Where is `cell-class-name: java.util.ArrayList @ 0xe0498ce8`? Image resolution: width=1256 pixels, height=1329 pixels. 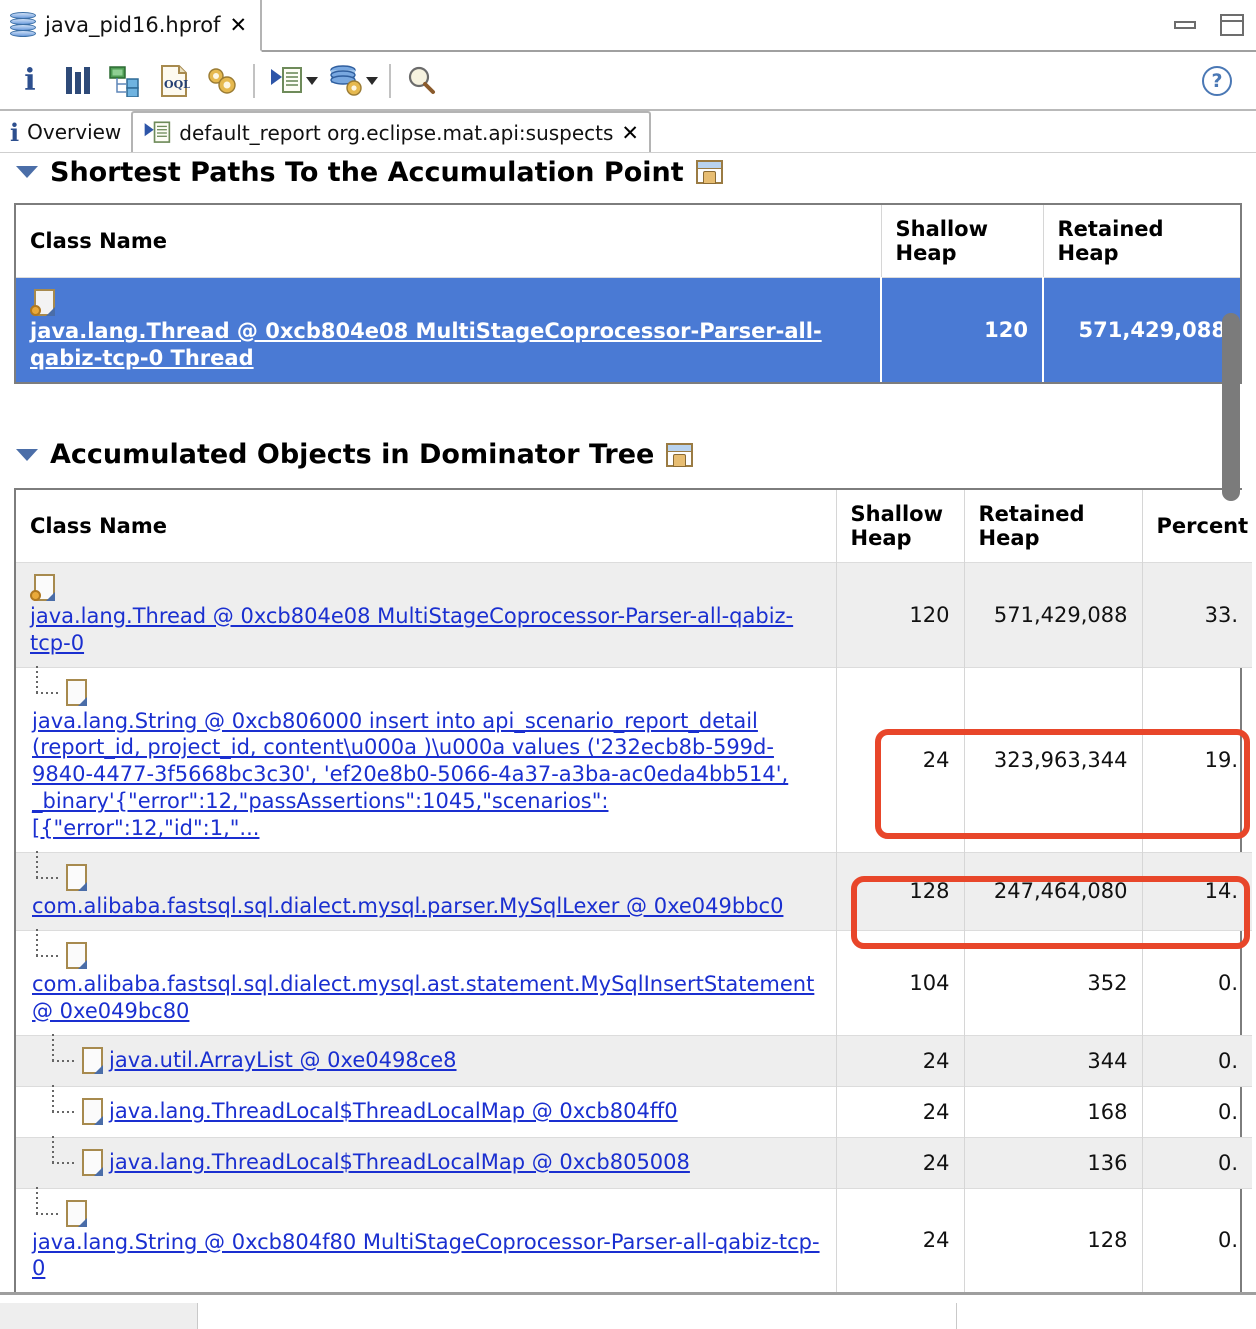 cell-class-name: java.util.ArrayList @ 0xe0498ce8 is located at coordinates (426, 1059).